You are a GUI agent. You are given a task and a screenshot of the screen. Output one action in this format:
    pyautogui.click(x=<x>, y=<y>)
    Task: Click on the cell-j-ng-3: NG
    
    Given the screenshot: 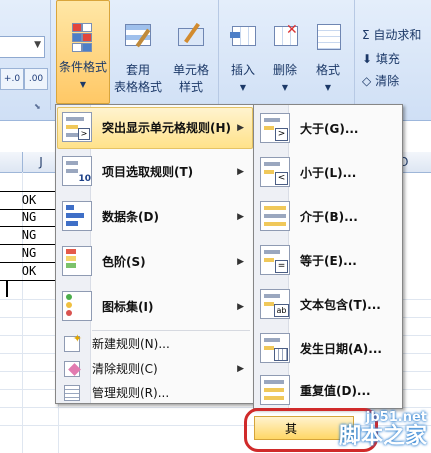 What is the action you would take?
    pyautogui.click(x=29, y=254)
    